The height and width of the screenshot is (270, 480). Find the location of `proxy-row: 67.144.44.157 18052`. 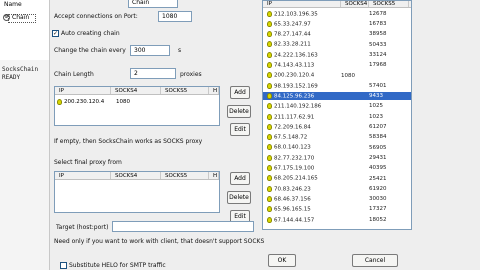

proxy-row: 67.144.44.157 18052 is located at coordinates (337, 220).